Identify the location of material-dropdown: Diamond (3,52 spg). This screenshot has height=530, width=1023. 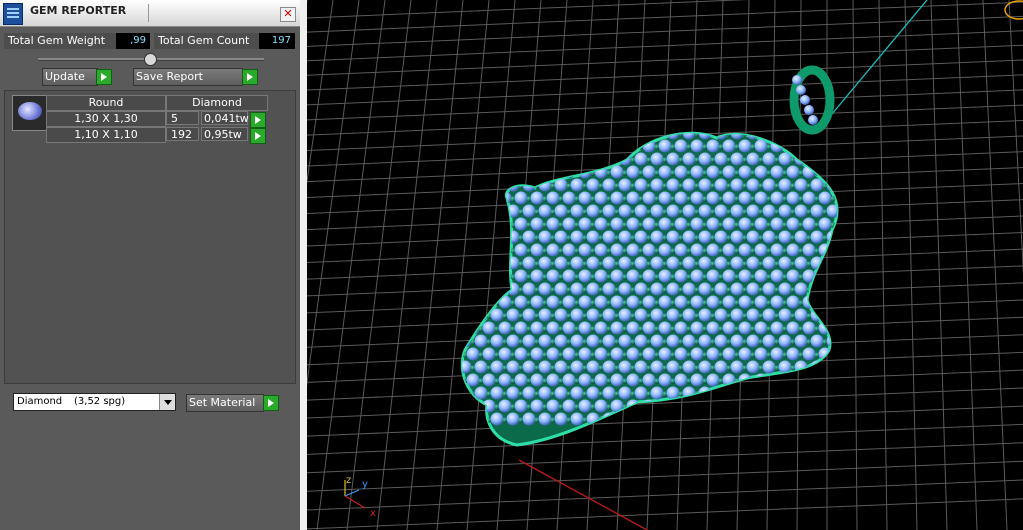
(94, 402).